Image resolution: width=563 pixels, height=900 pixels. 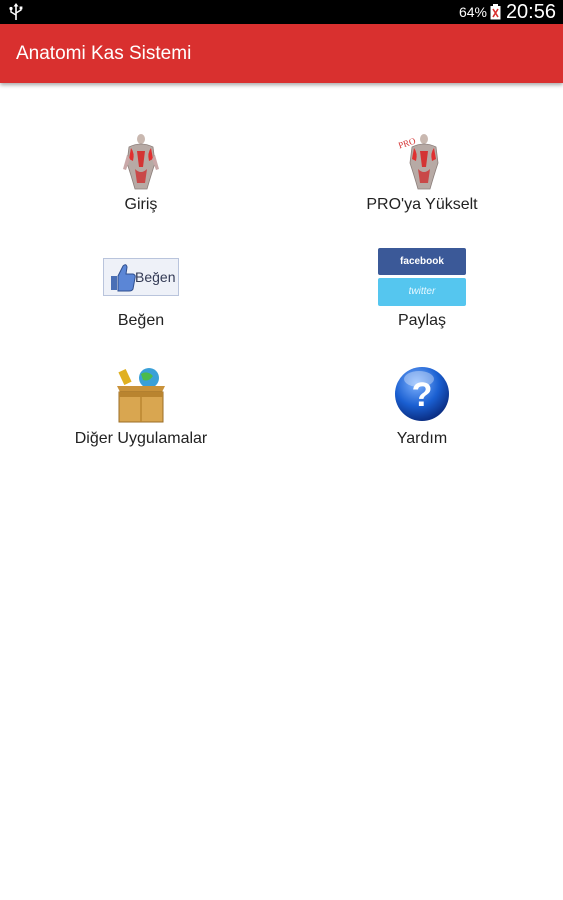 I want to click on menu-item-other-apps: Diğer Uygulamalar, so click(x=141, y=419).